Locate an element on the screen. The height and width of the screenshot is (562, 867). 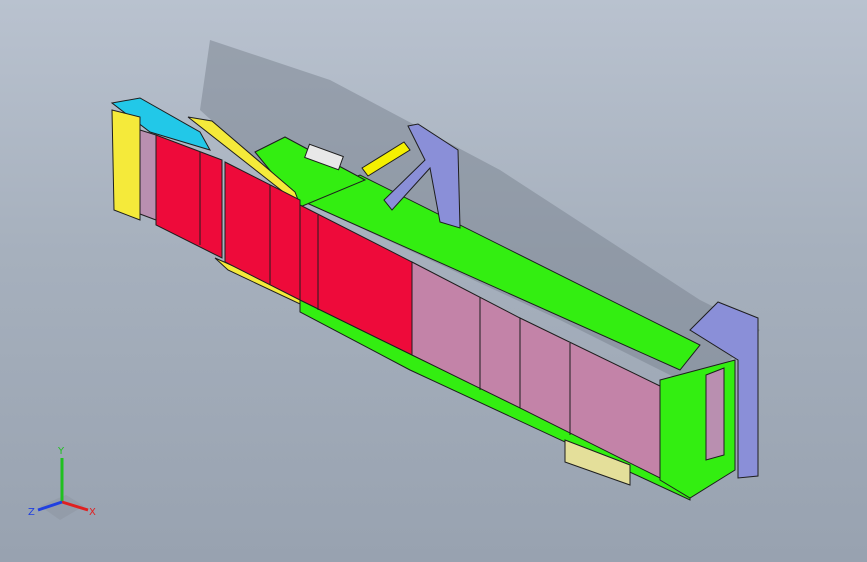
triad-z-label: Z is located at coordinates (31, 512).